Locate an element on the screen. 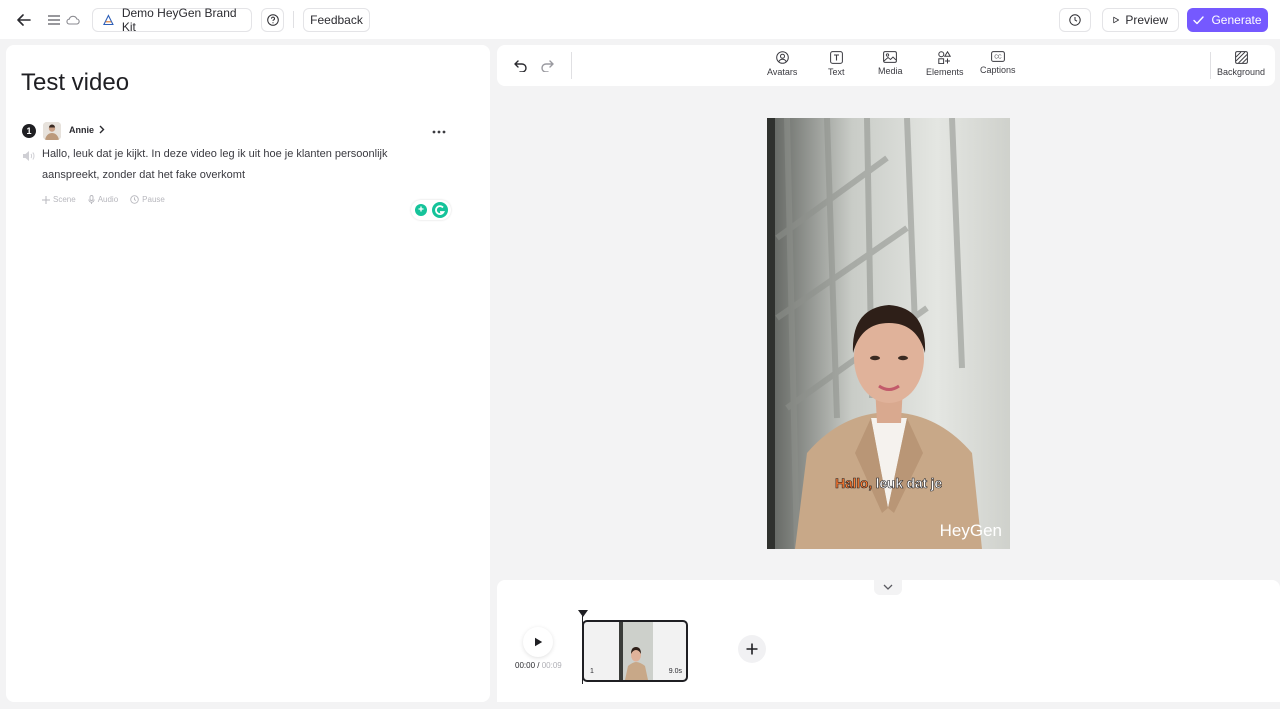  add-scene-button is located at coordinates (752, 649).